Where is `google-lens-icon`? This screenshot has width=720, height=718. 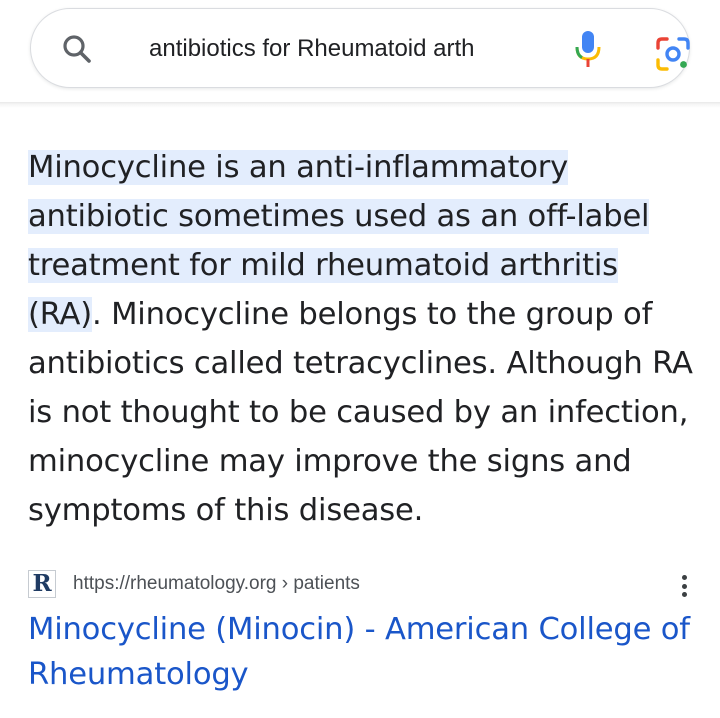 google-lens-icon is located at coordinates (673, 54).